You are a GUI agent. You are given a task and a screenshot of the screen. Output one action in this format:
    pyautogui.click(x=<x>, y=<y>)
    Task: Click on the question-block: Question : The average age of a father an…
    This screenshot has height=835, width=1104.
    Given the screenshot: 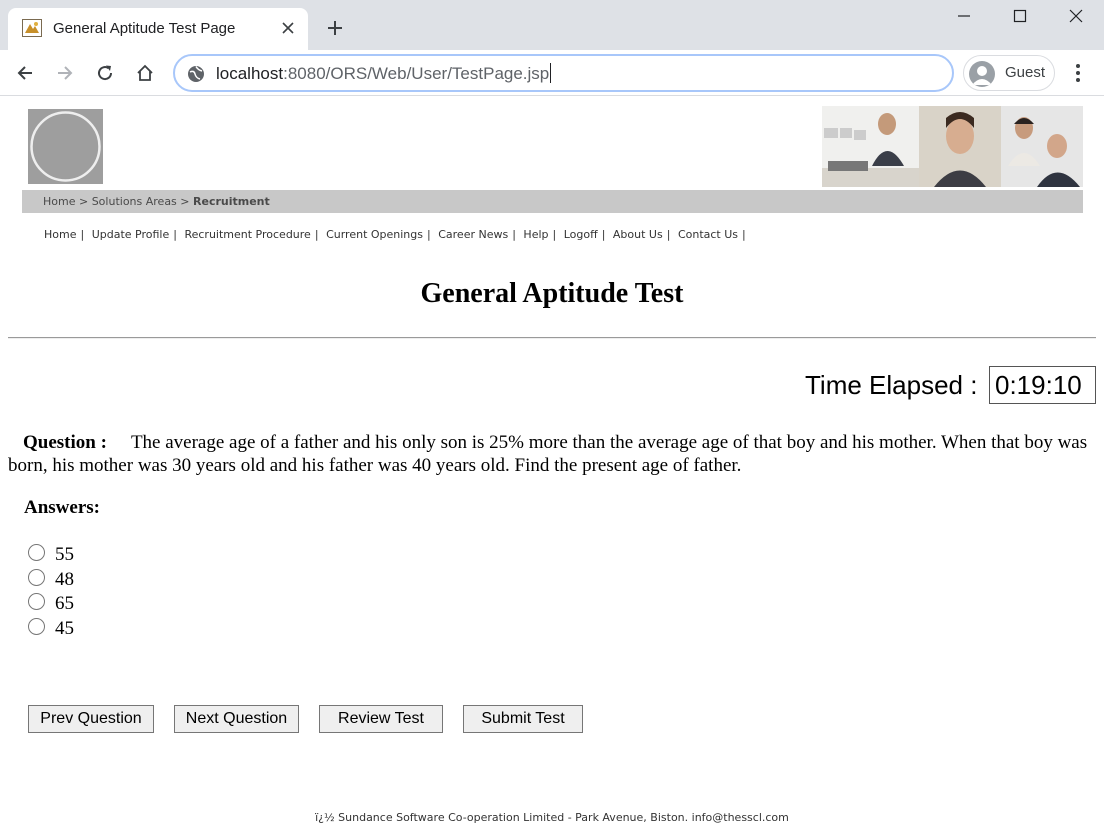 What is the action you would take?
    pyautogui.click(x=553, y=454)
    